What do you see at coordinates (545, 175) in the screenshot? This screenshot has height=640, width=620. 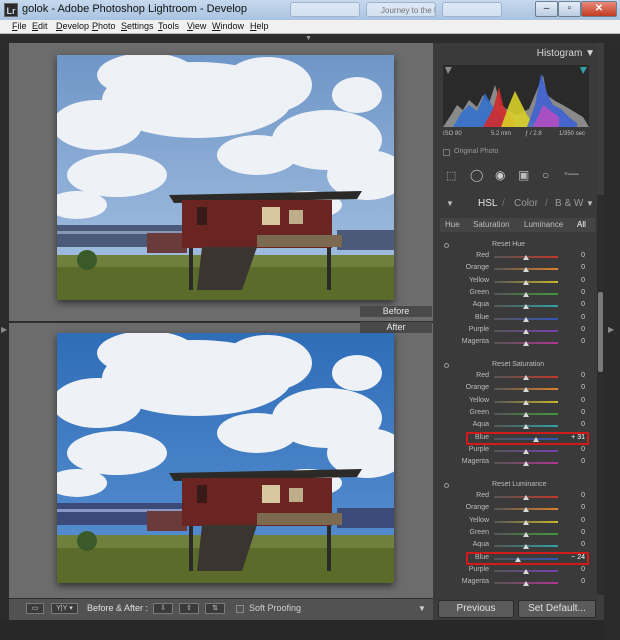 I see `radial-filter-icon: ○` at bounding box center [545, 175].